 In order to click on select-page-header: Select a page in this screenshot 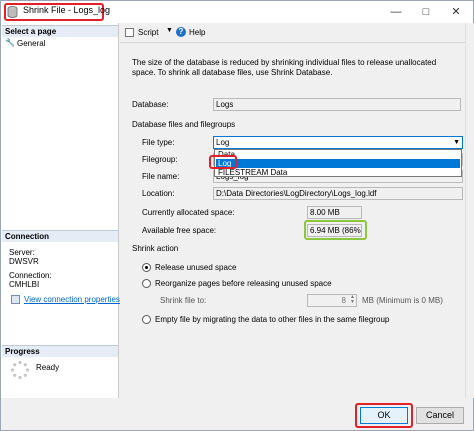, I will do `click(60, 31)`.